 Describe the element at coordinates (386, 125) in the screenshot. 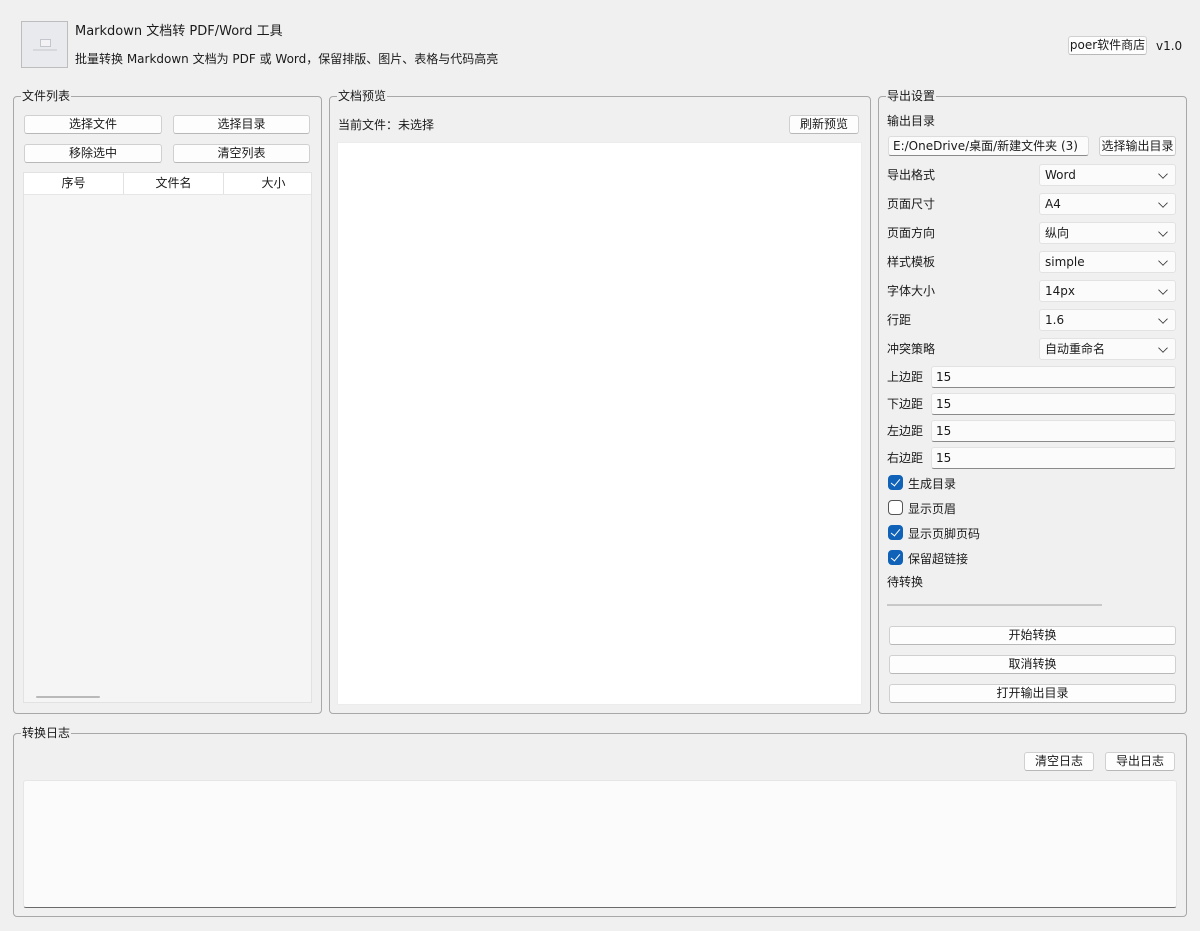

I see `current-file-label: 当前文件：未选择` at that location.